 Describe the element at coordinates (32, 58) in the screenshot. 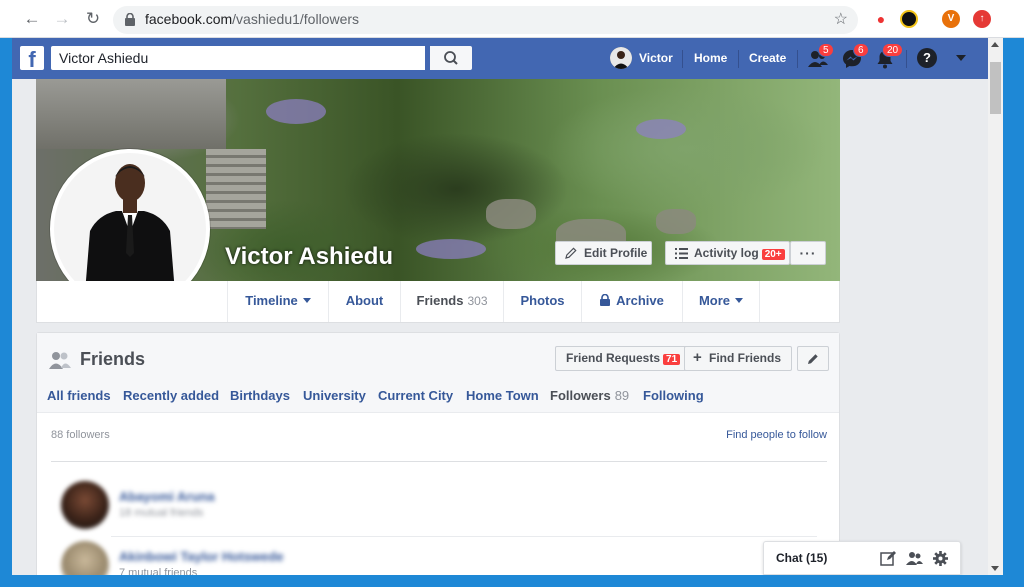

I see `facebook-logo-icon: f` at that location.